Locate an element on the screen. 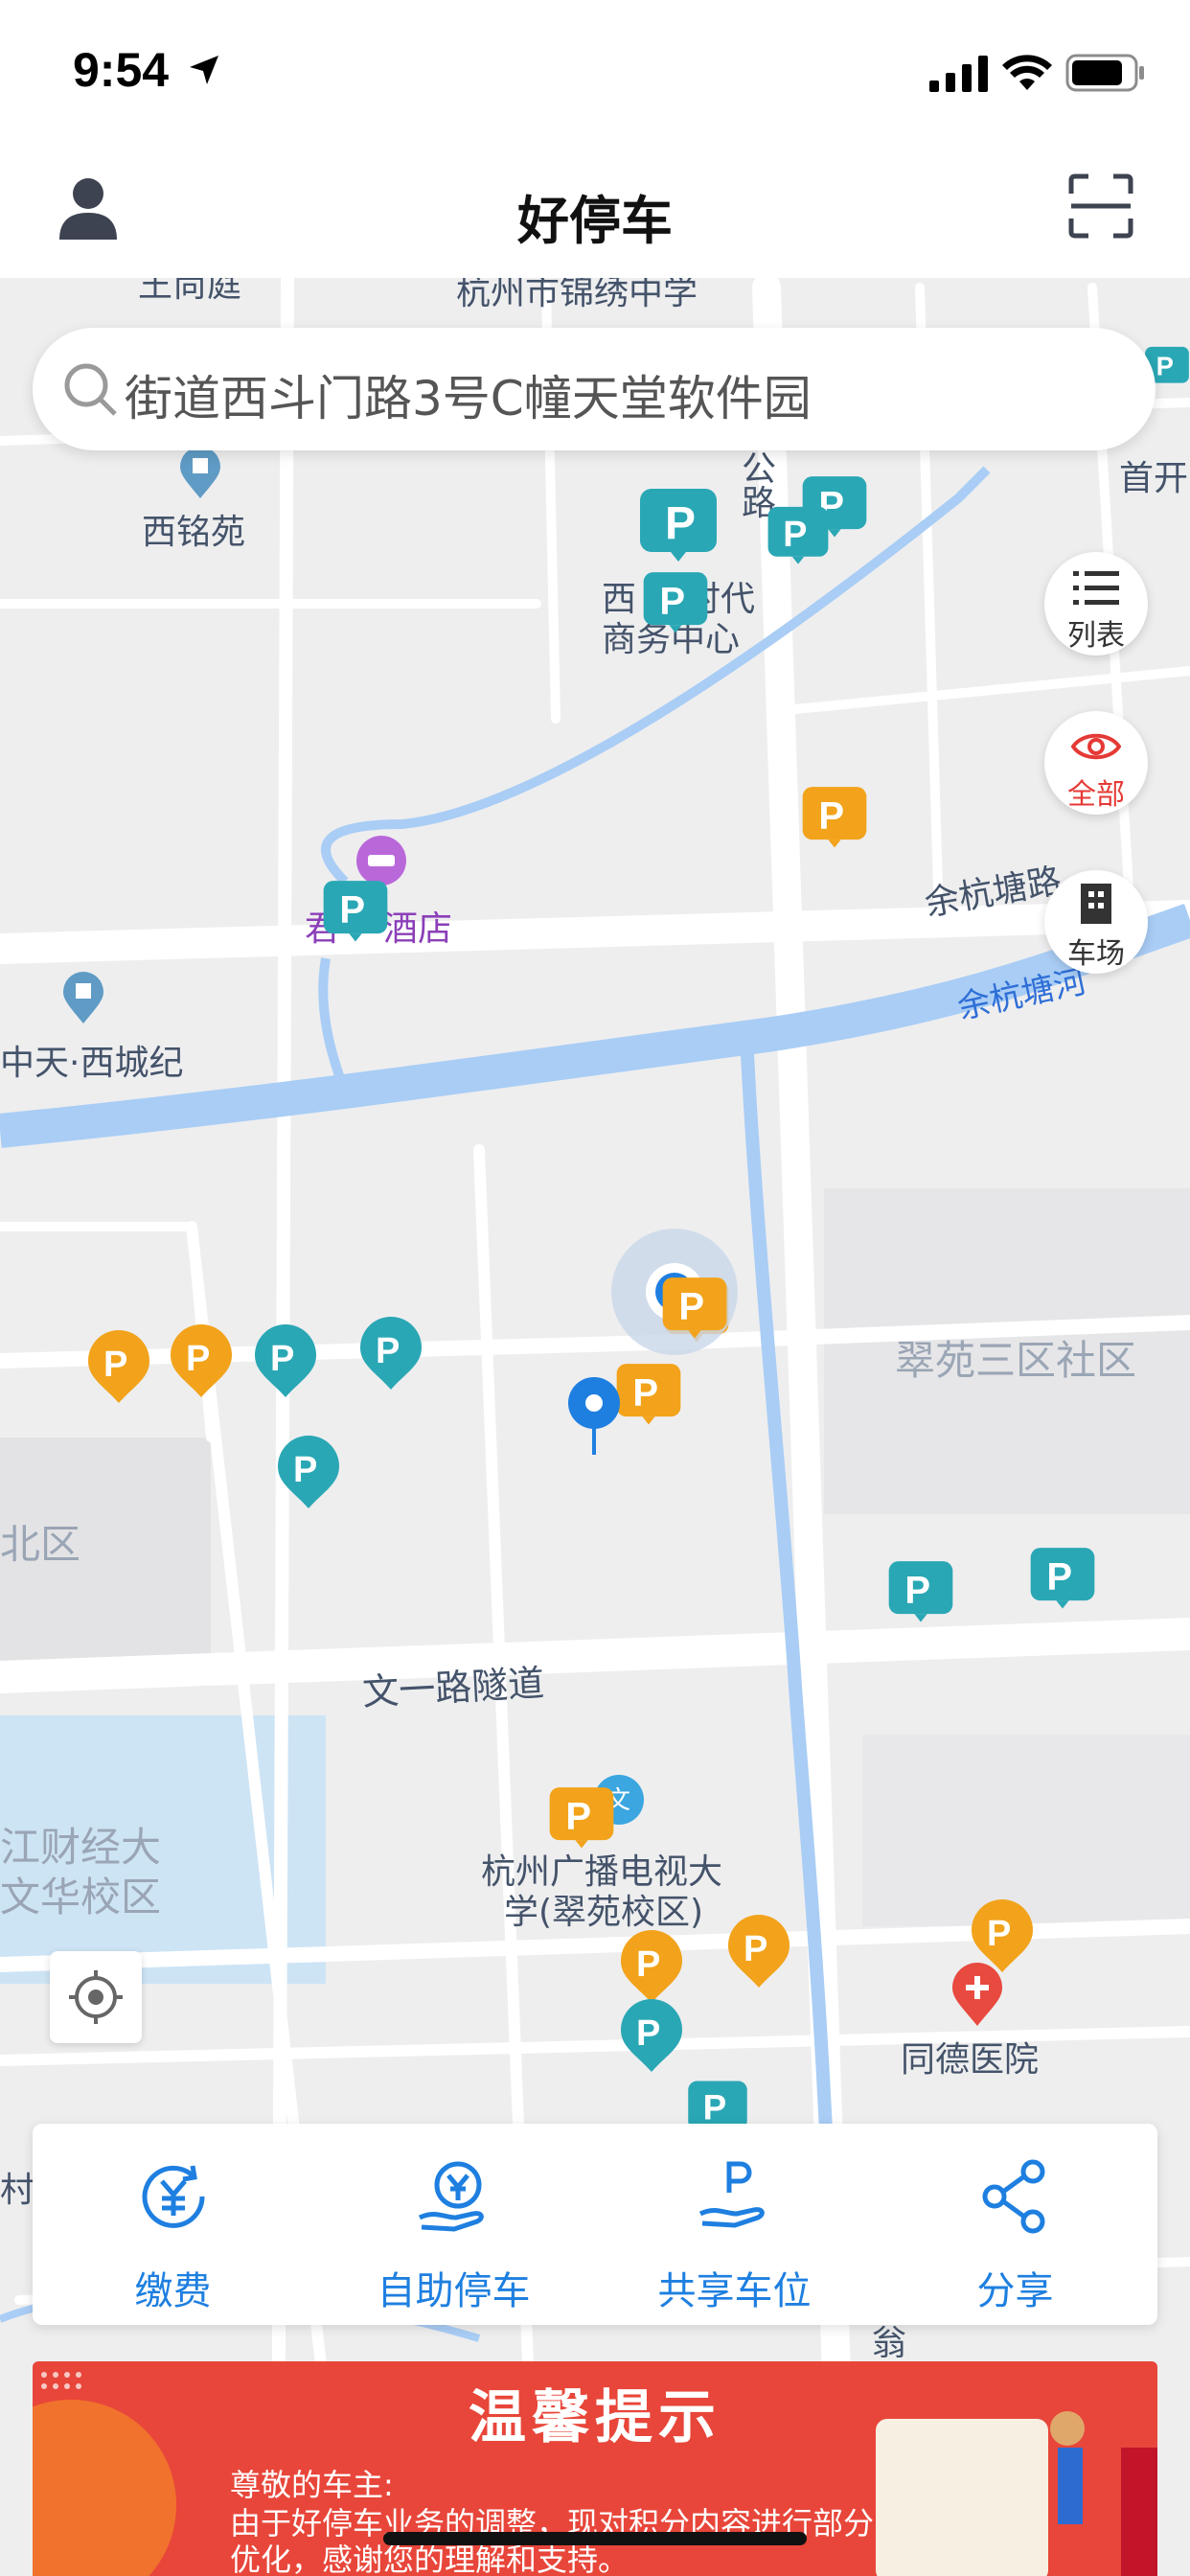 The height and width of the screenshot is (2576, 1190). share-label: 分享 is located at coordinates (1015, 2291).